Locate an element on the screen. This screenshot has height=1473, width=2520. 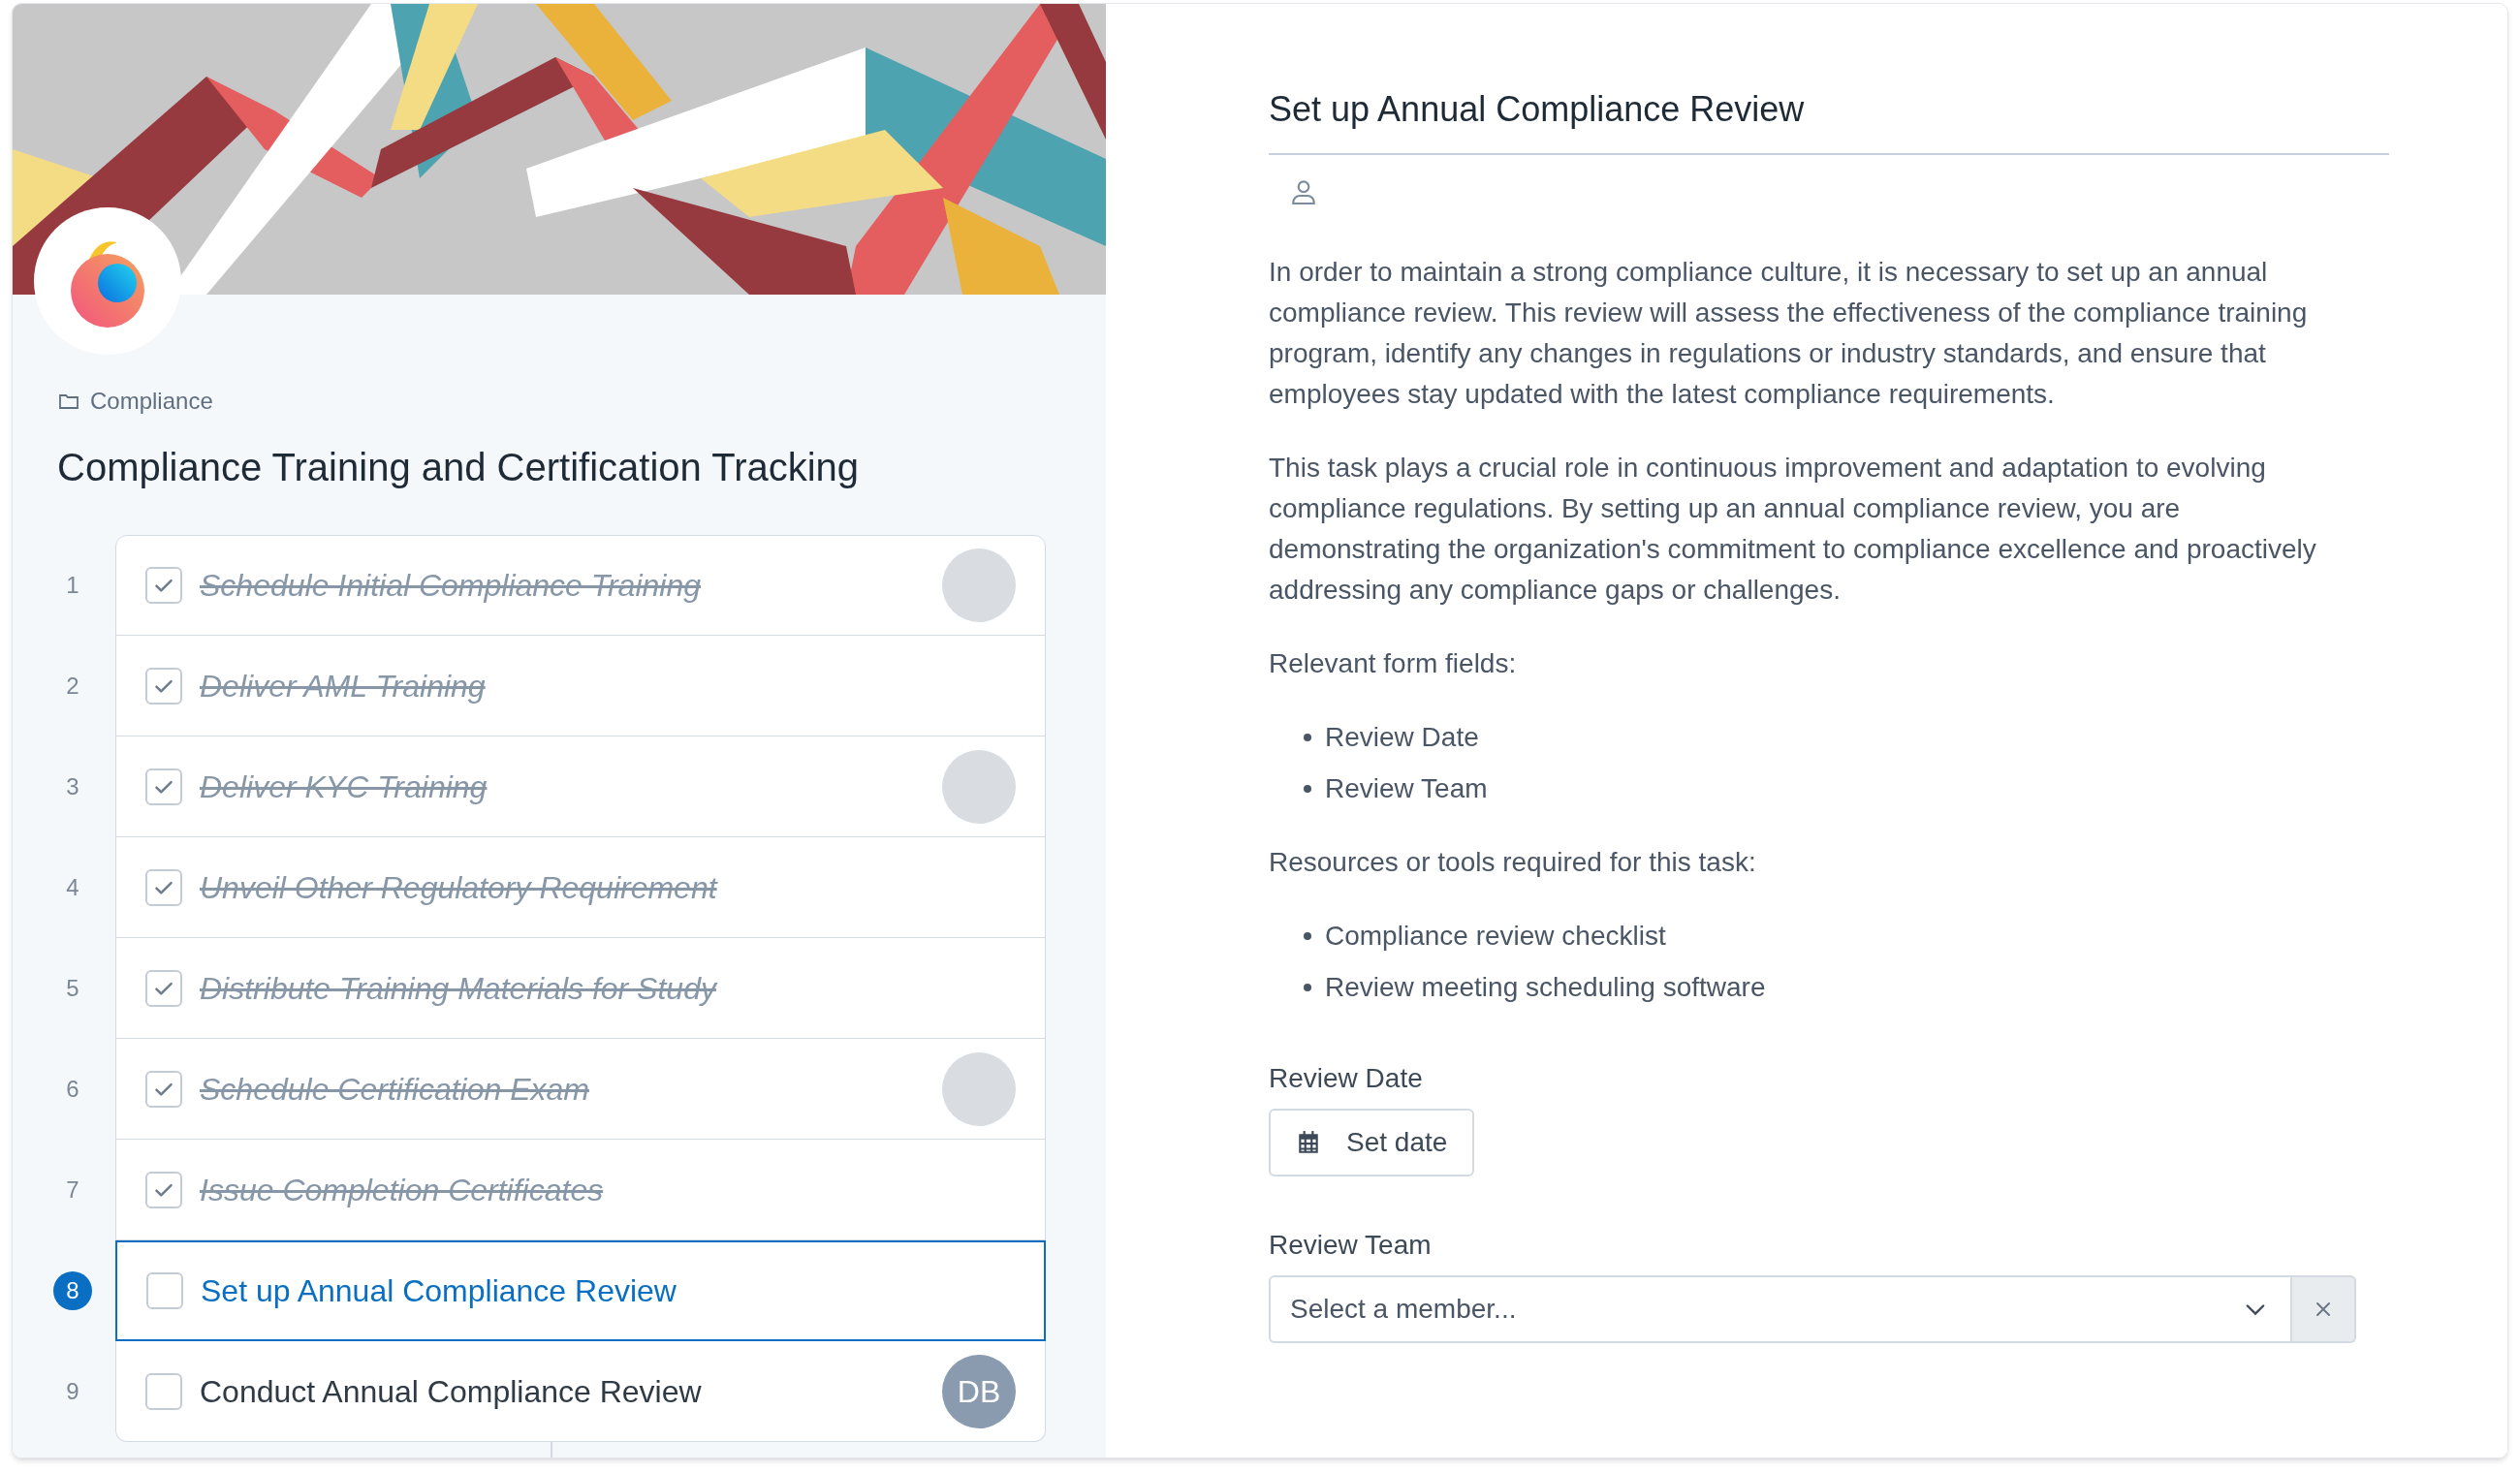
task-row: Conduct Annual Compliance Review DB is located at coordinates (580, 1391).